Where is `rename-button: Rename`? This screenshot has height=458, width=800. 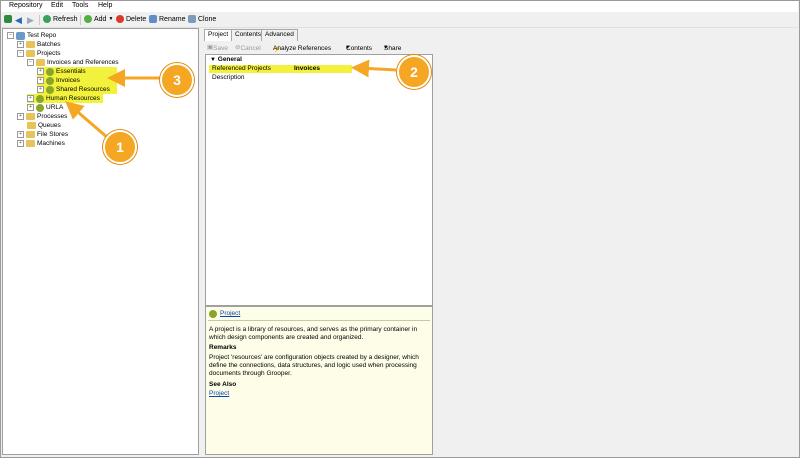 rename-button: Rename is located at coordinates (167, 19).